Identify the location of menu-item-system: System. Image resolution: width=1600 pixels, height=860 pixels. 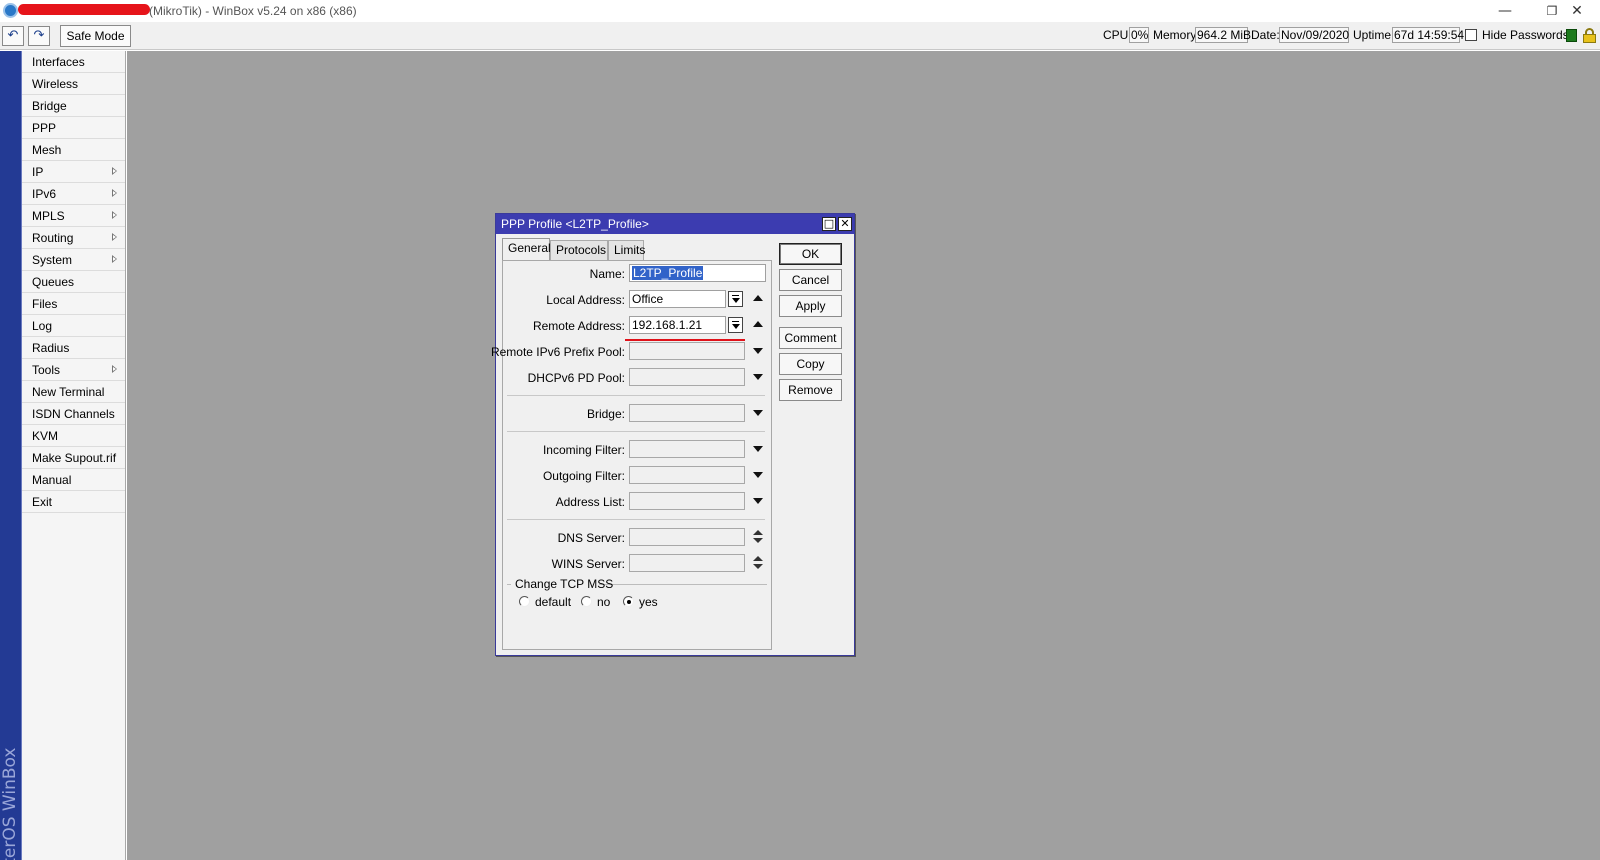
(73, 260).